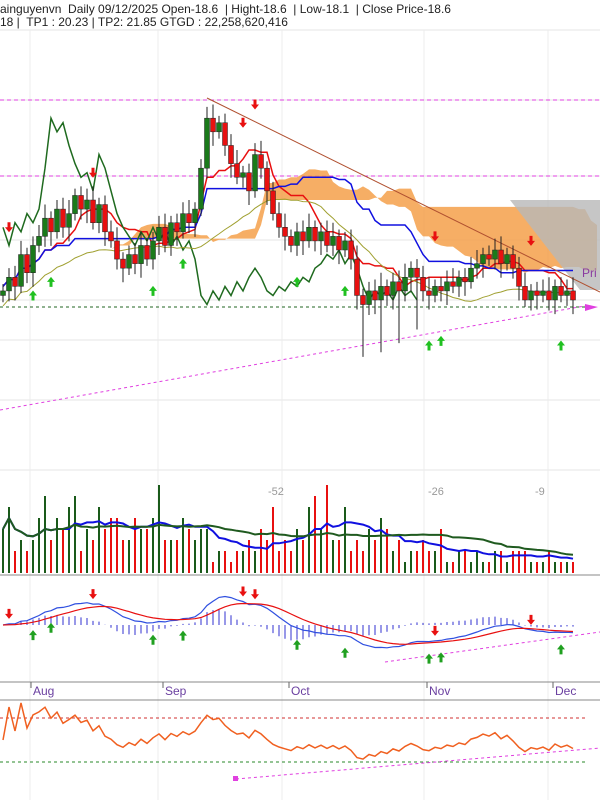 The height and width of the screenshot is (800, 600). I want to click on month-label: Aug, so click(43, 691).